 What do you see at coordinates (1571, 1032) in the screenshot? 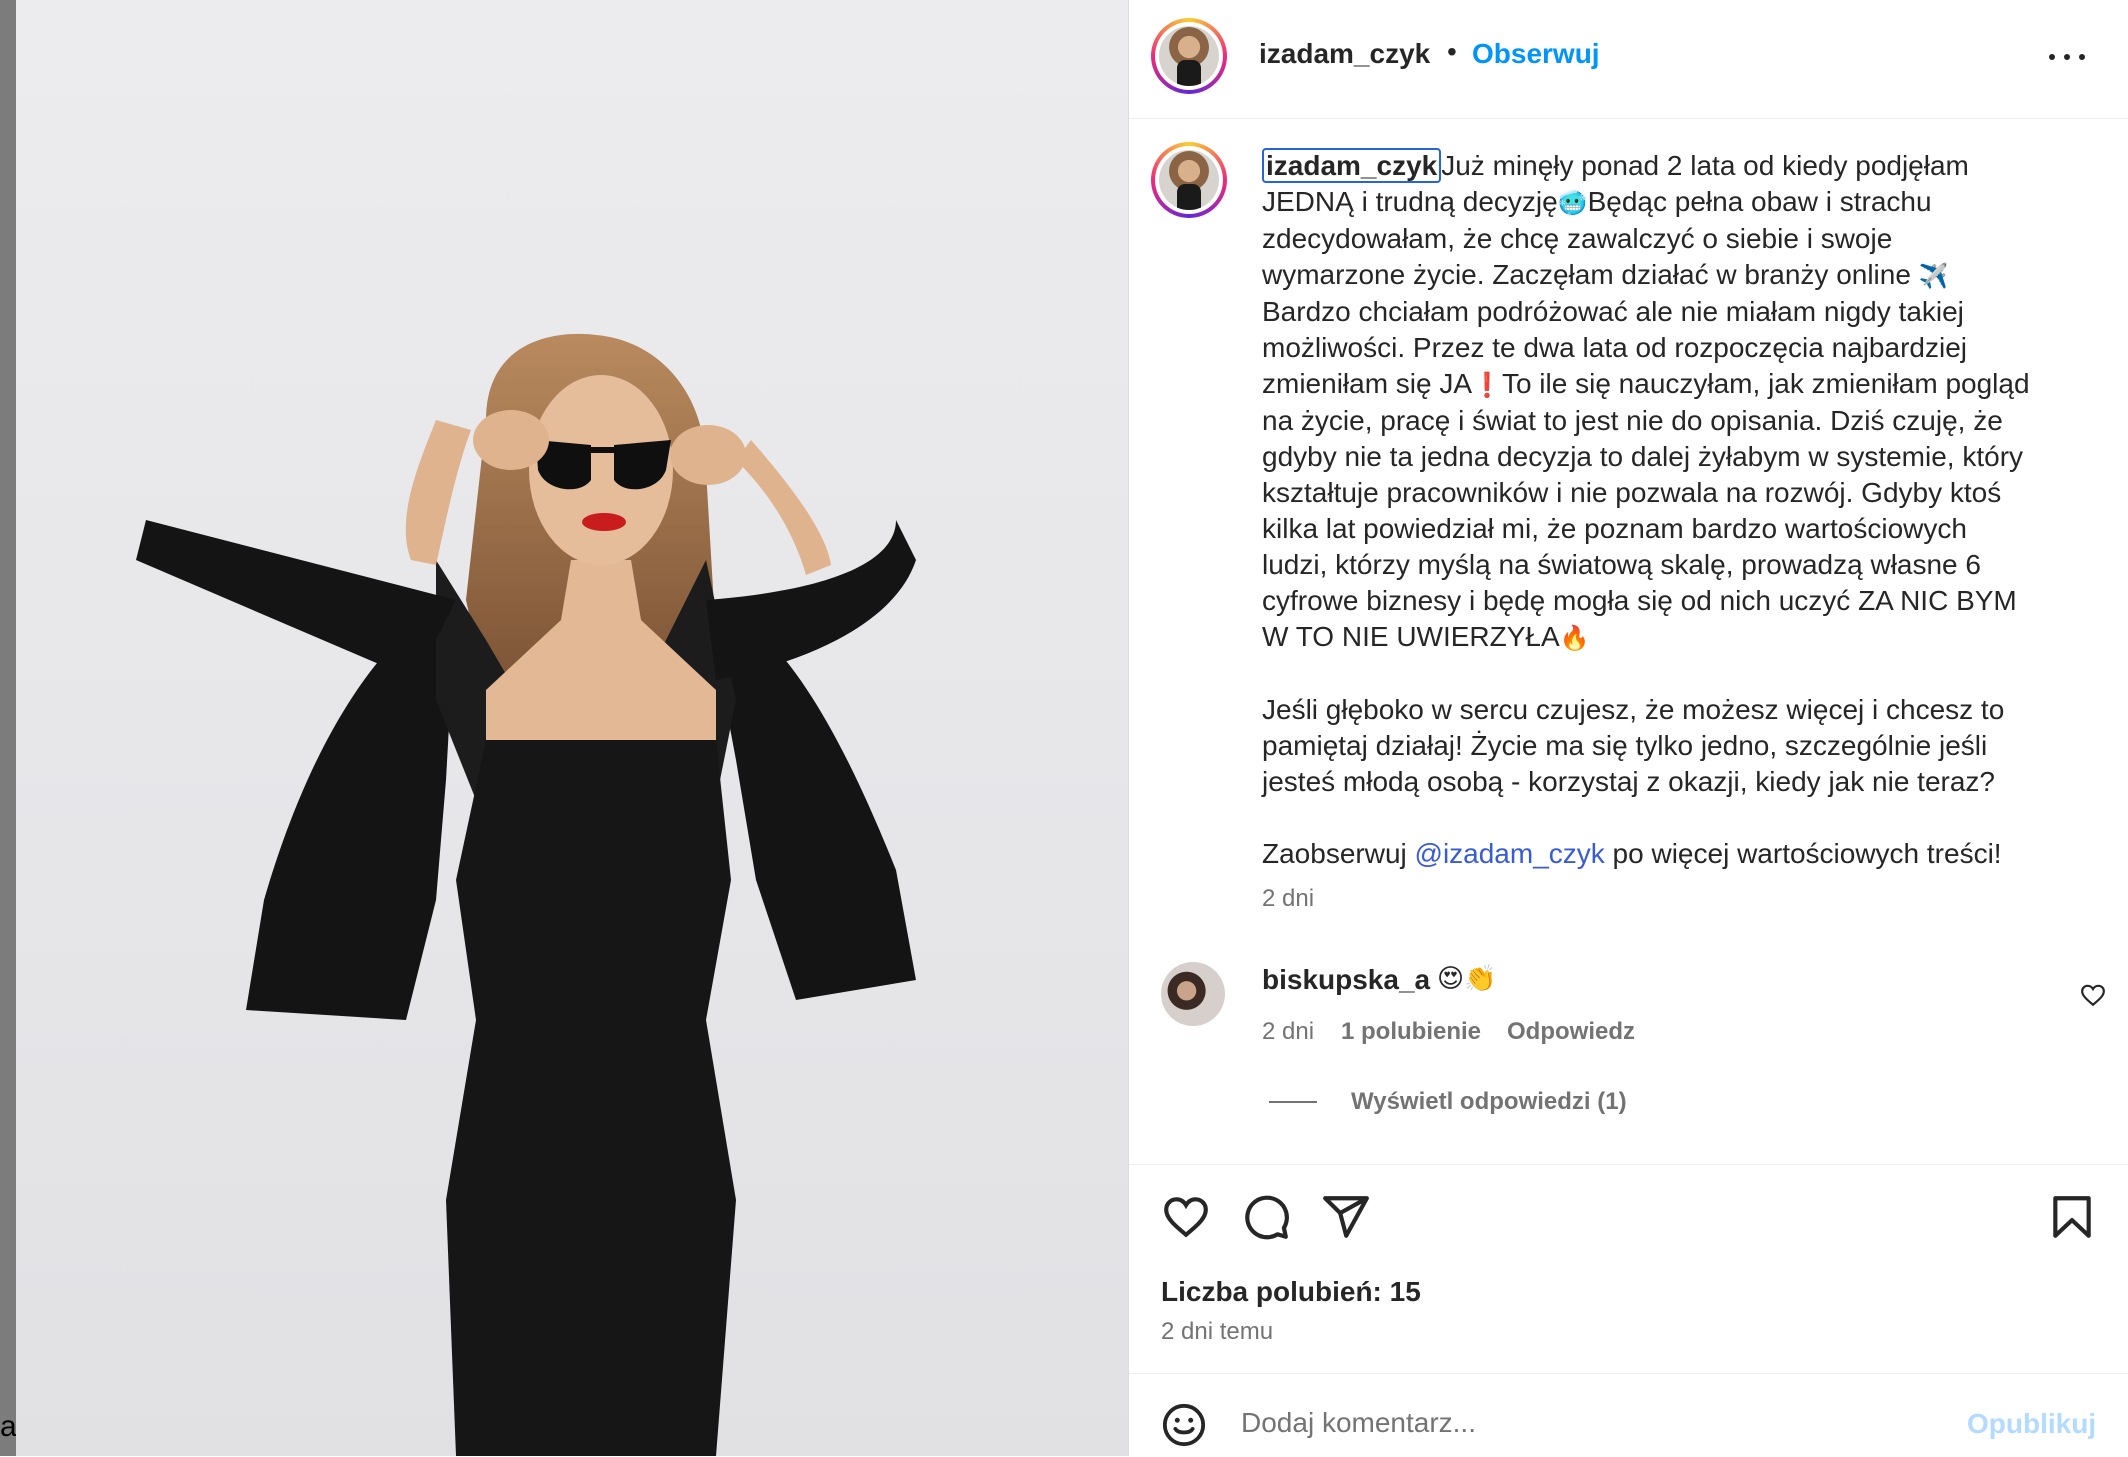
I see `reply-button: Odpowiedz` at bounding box center [1571, 1032].